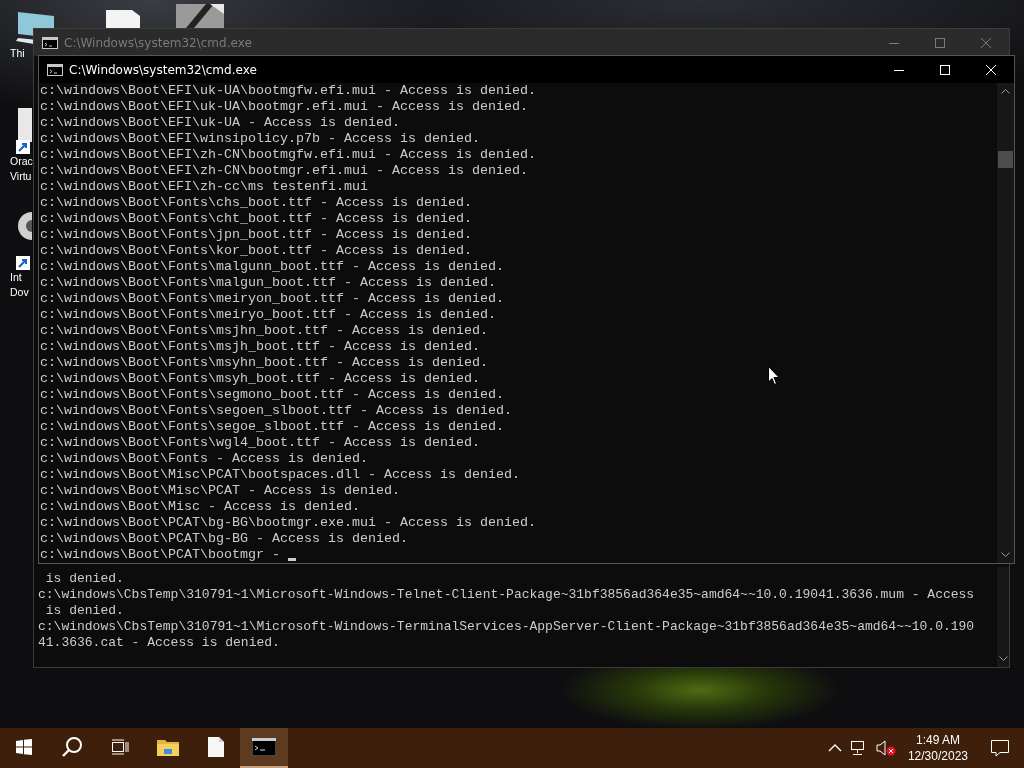 The height and width of the screenshot is (768, 1024). I want to click on console-line: c:\windows\Boot\EFI\uk-UA\bootmgr.efi.mui - Access is denied., so click(284, 107).